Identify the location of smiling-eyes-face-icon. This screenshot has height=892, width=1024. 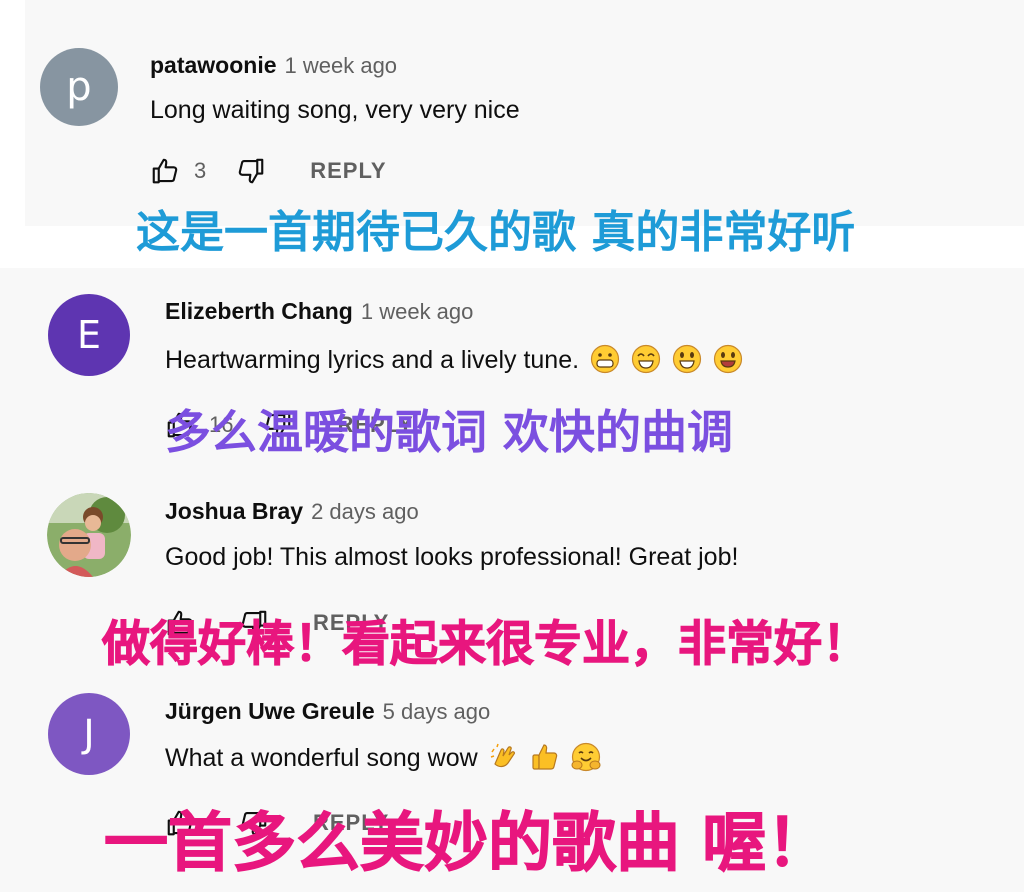
(646, 359).